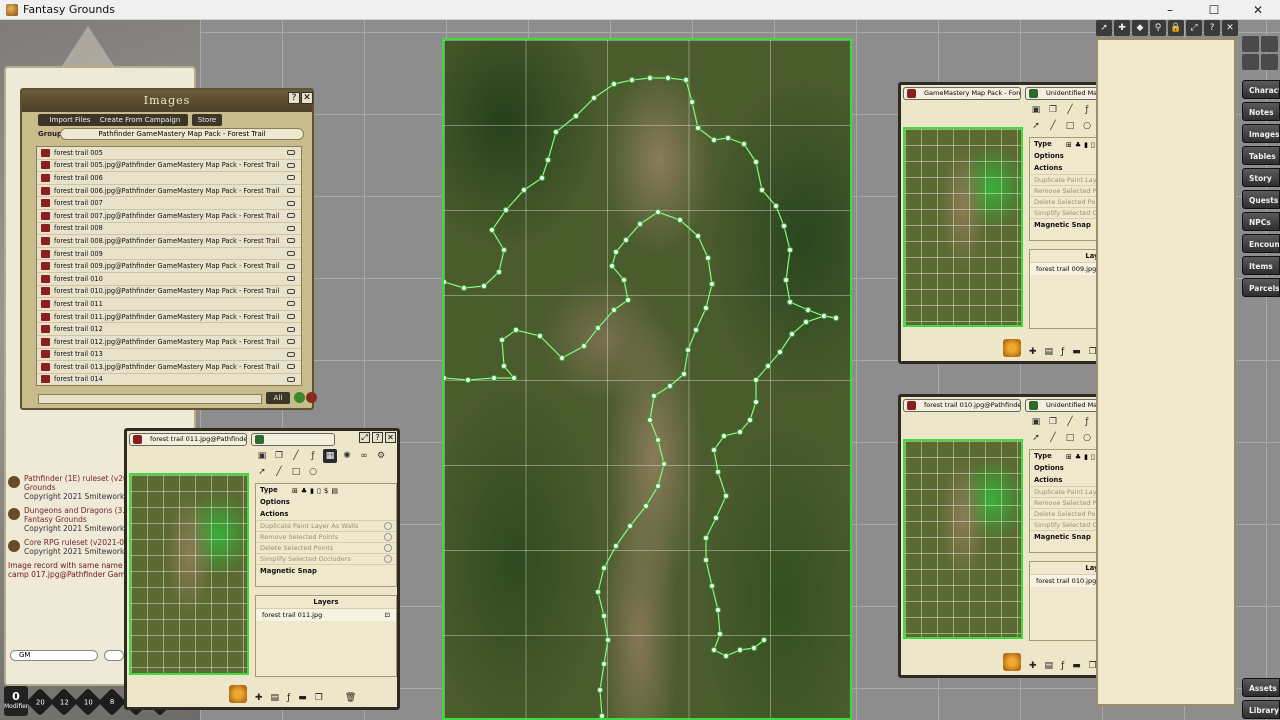 This screenshot has height=720, width=1280. What do you see at coordinates (299, 397) in the screenshot?
I see `add-icon` at bounding box center [299, 397].